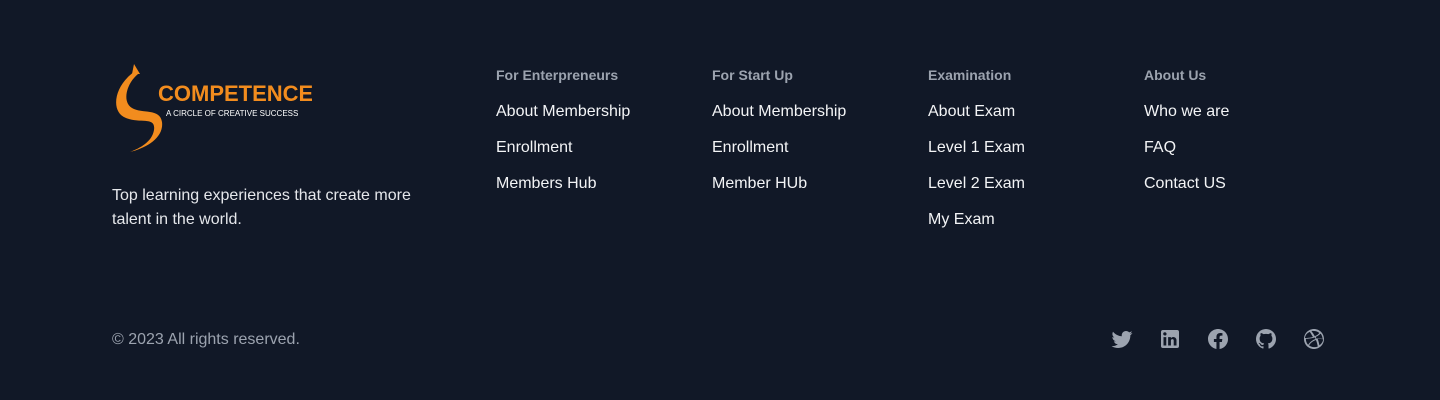 This screenshot has width=1440, height=400. What do you see at coordinates (1186, 111) in the screenshot?
I see `footer-link-who-we-are: Who we are` at bounding box center [1186, 111].